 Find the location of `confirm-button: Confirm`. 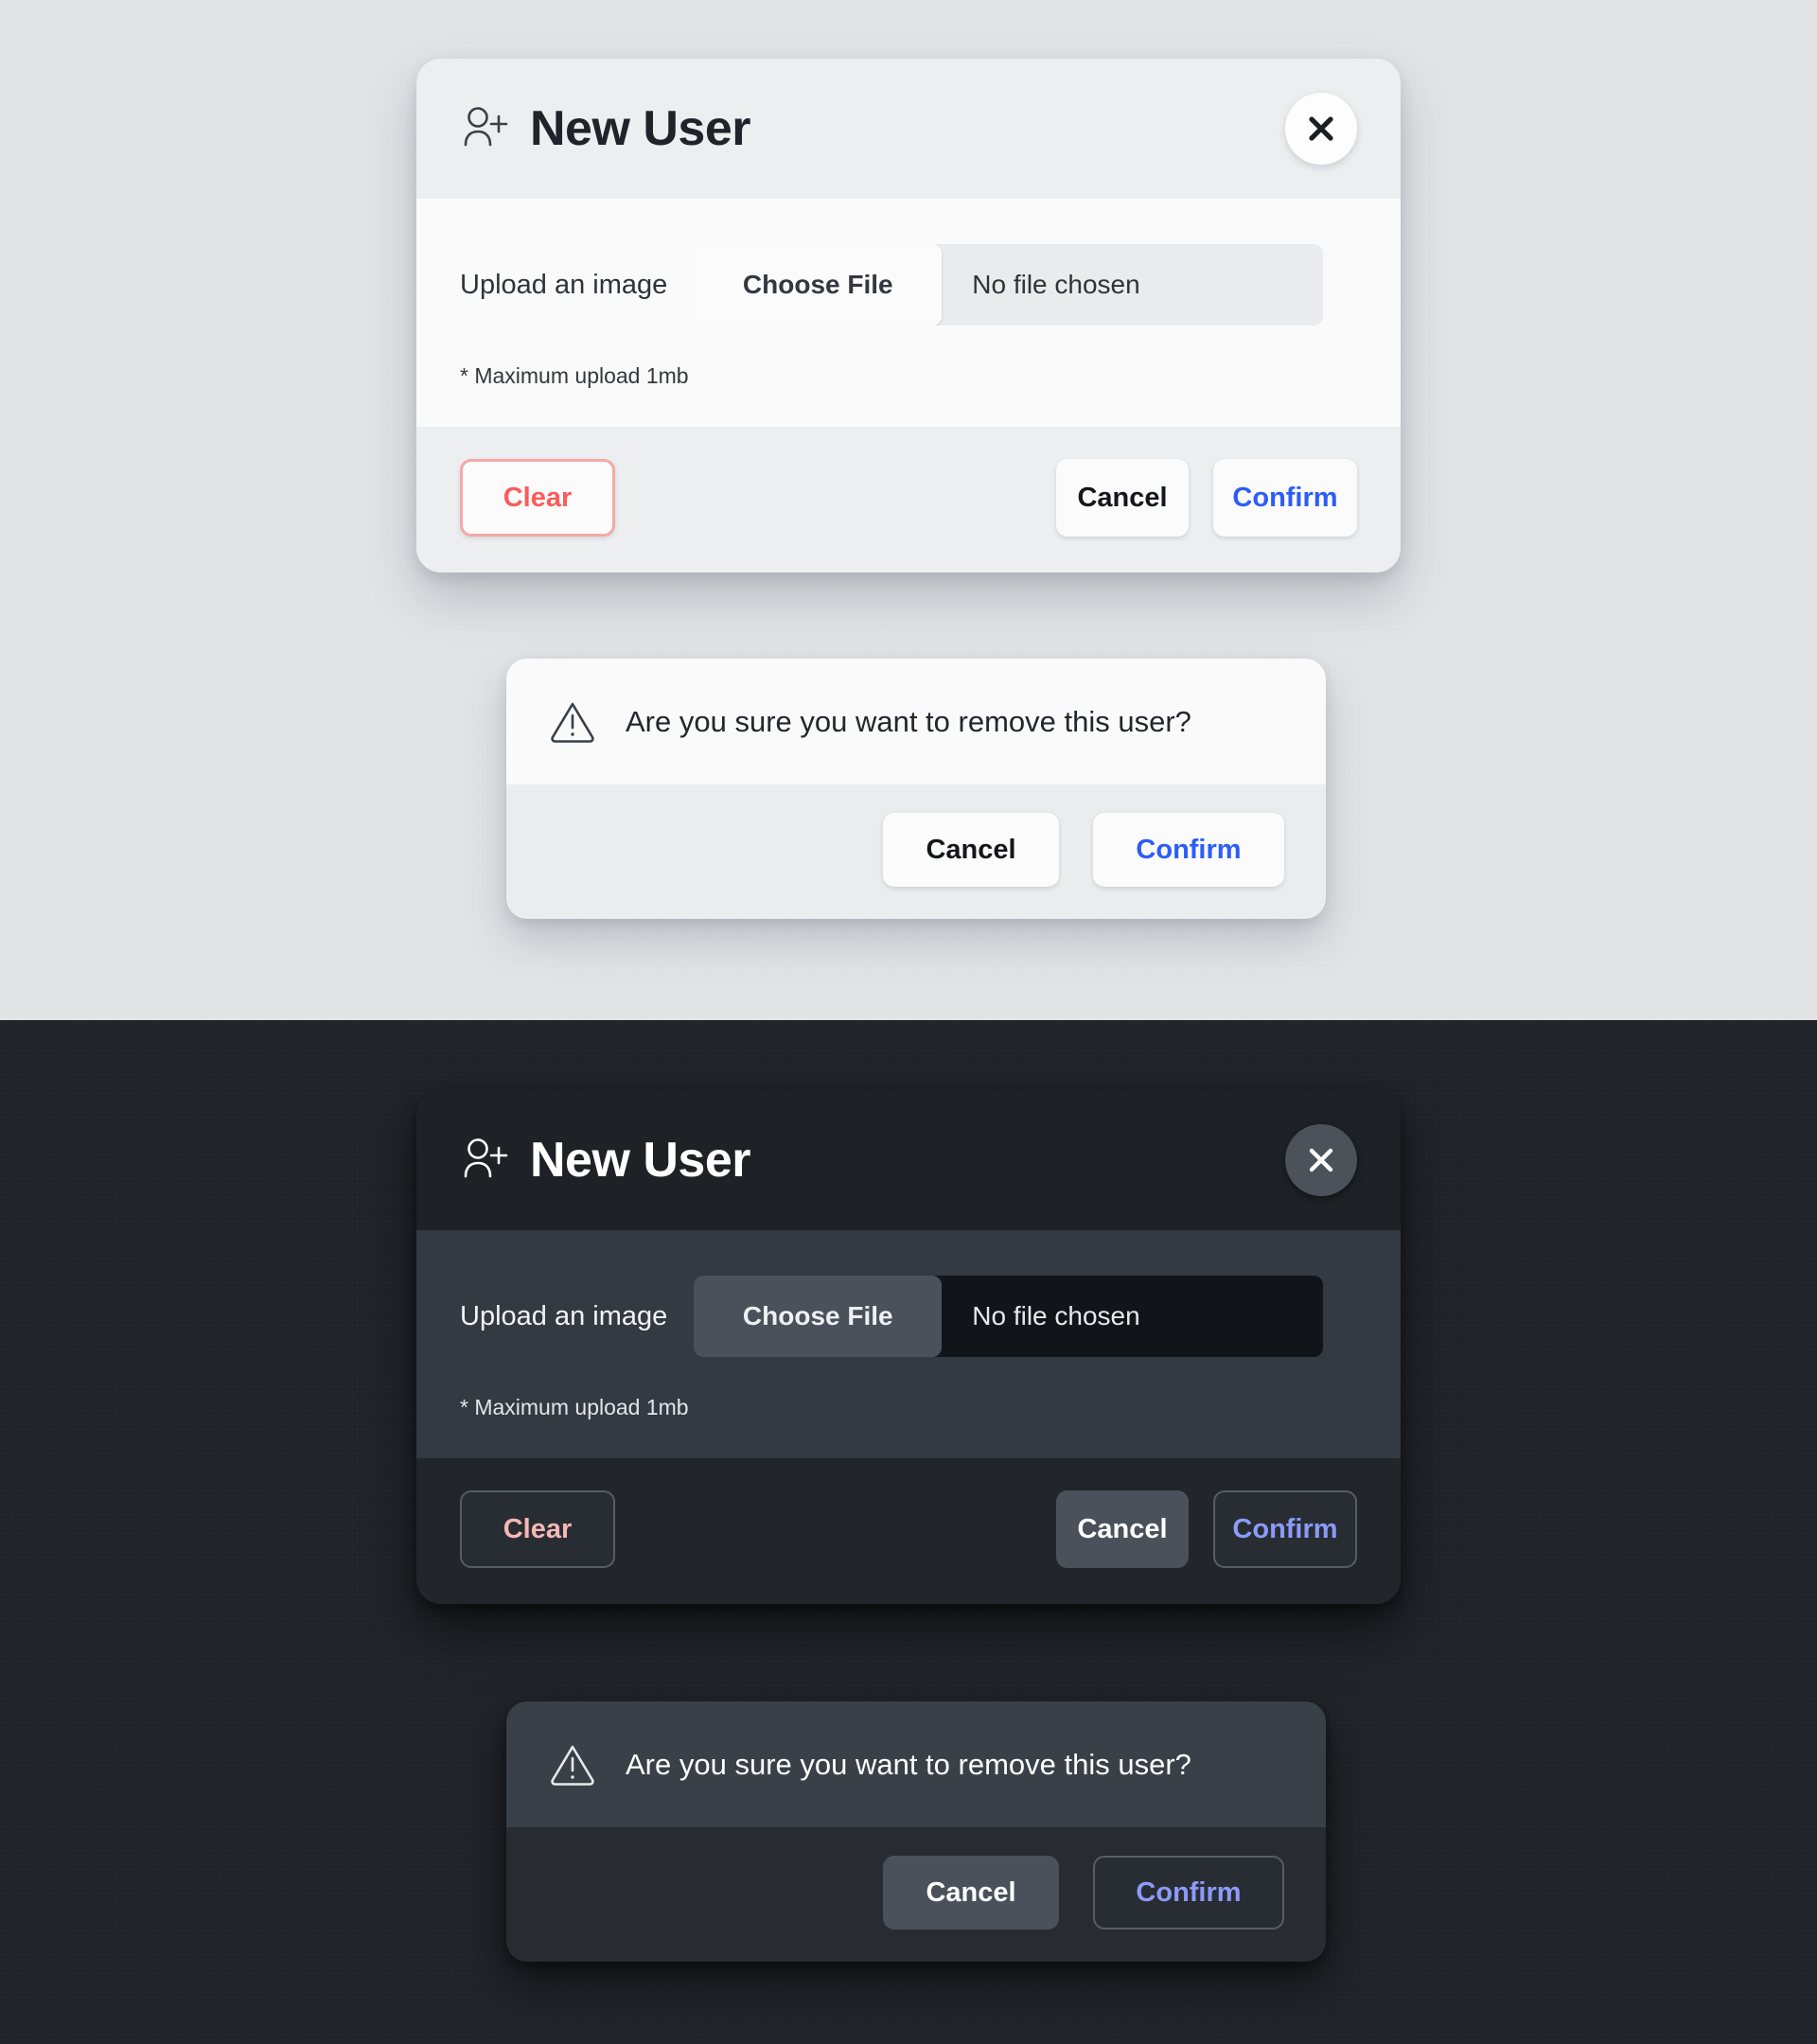

confirm-button: Confirm is located at coordinates (1285, 498).